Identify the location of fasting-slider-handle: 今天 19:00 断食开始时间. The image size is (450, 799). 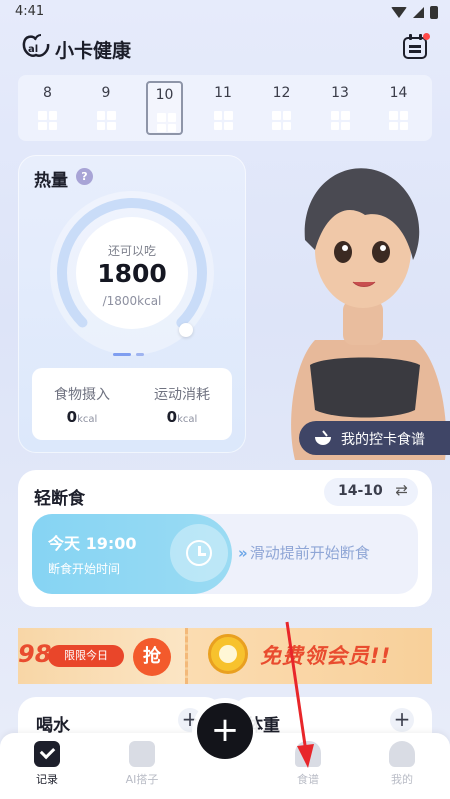
(132, 554).